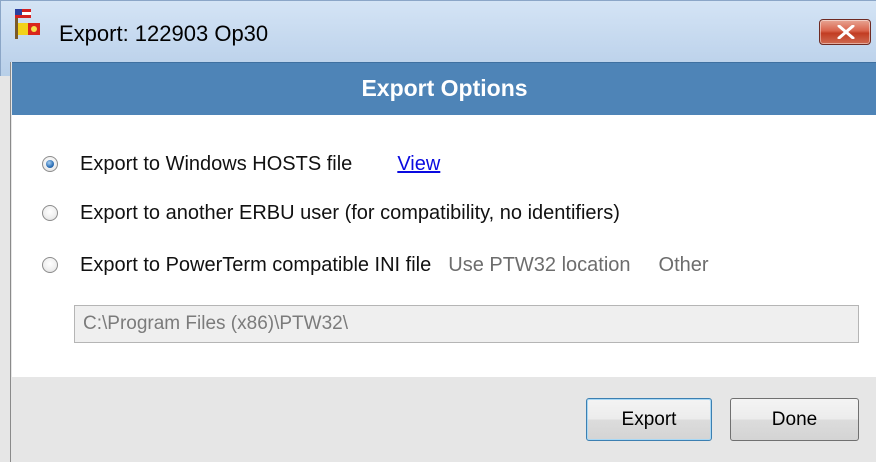 The height and width of the screenshot is (462, 876). I want to click on close-button, so click(845, 32).